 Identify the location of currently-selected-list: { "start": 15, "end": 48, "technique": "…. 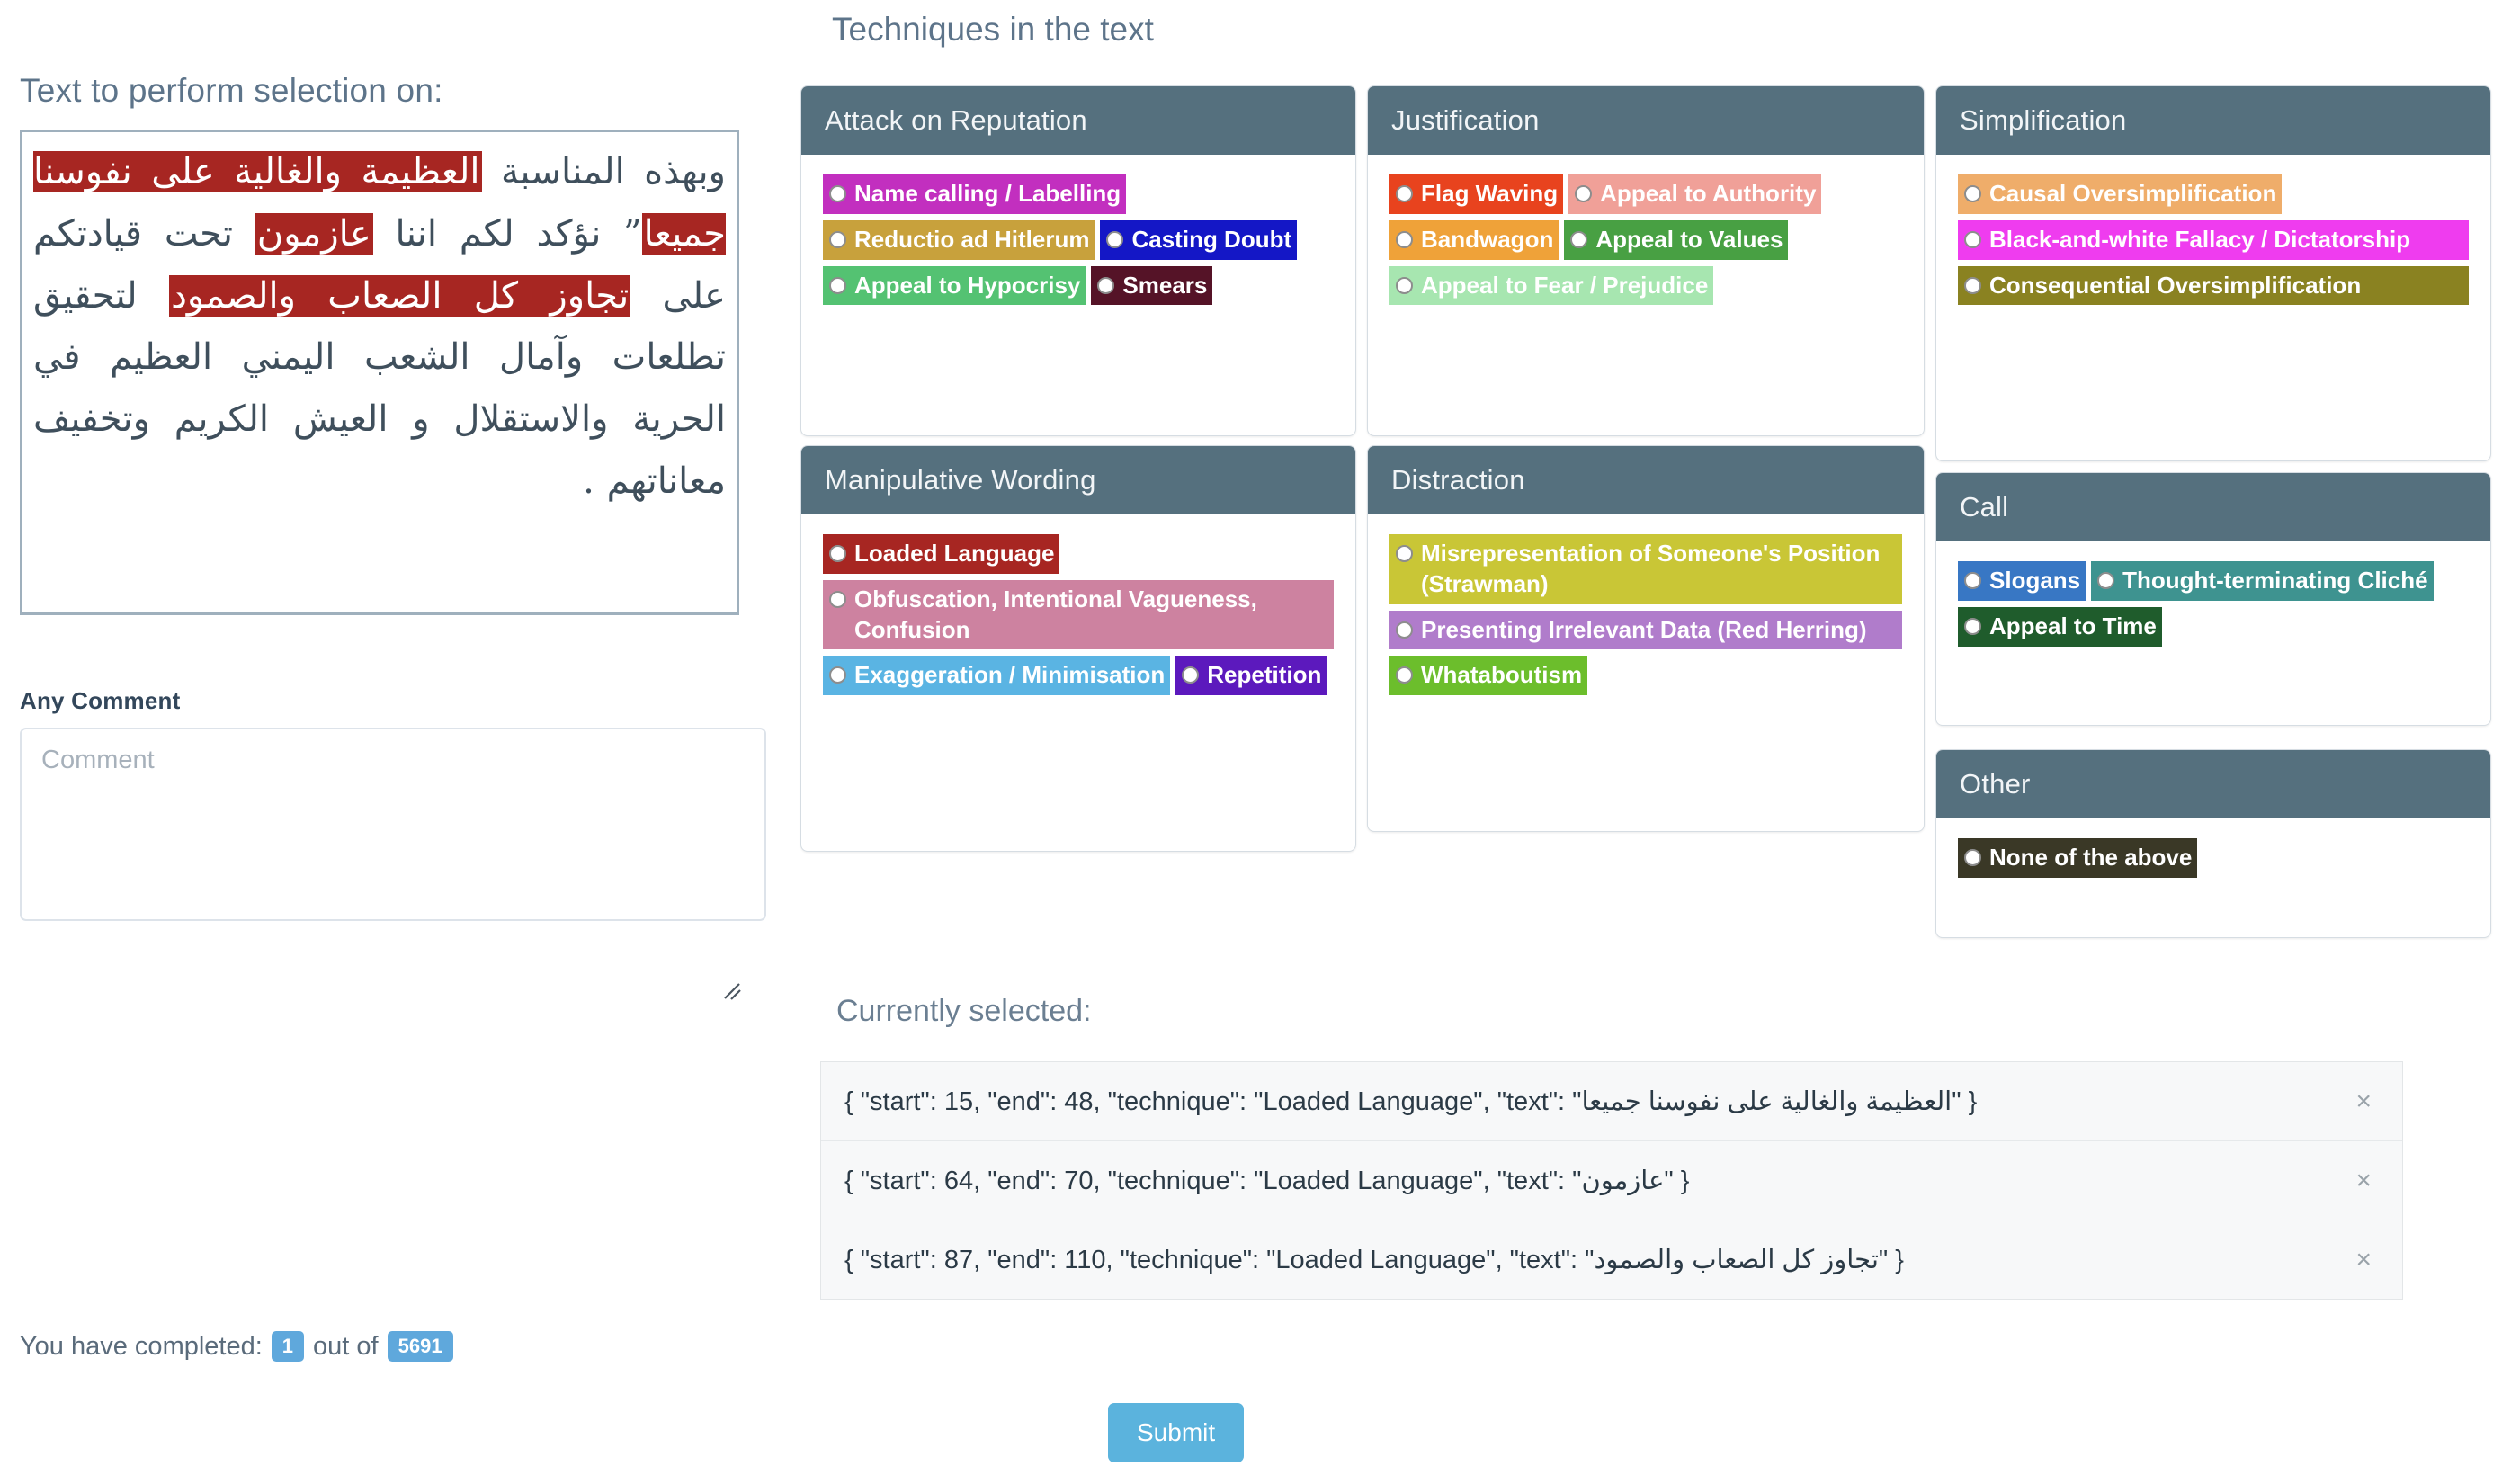
(1611, 1180).